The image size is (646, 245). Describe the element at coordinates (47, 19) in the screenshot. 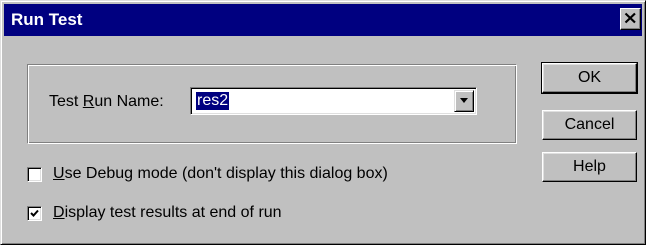

I see `window-title: Run Test` at that location.